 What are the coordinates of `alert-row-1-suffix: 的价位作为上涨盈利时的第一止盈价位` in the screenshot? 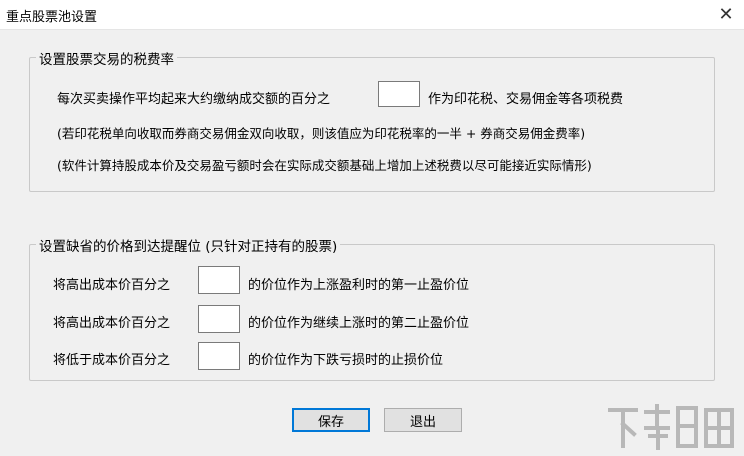 It's located at (359, 285).